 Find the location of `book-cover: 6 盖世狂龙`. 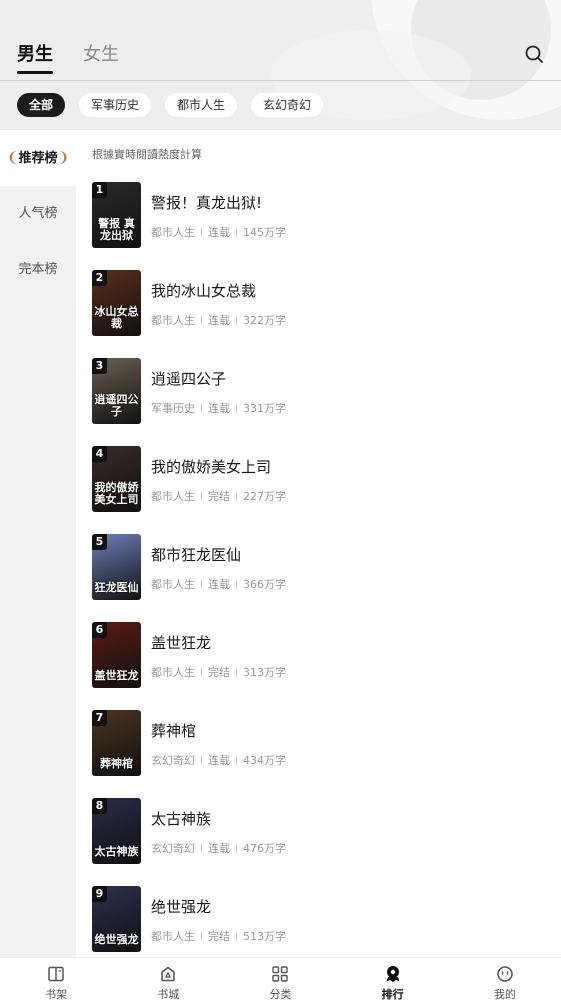

book-cover: 6 盖世狂龙 is located at coordinates (116, 655).